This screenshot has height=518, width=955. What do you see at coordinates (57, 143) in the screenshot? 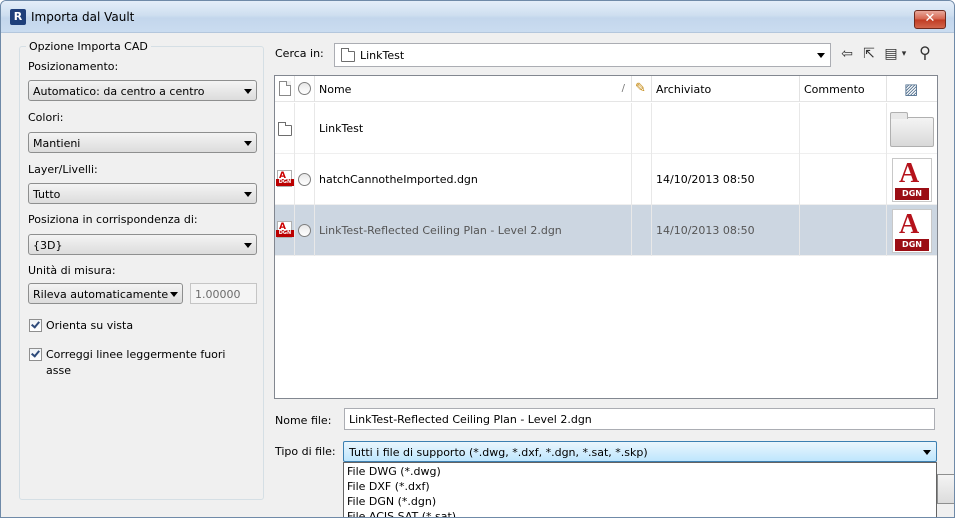
I see `colors-value: Mantieni` at bounding box center [57, 143].